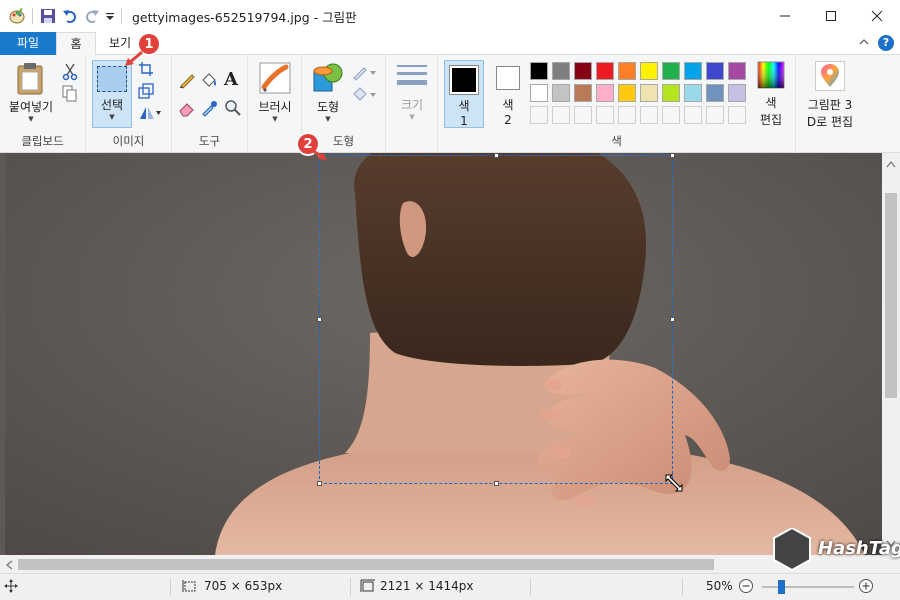  Describe the element at coordinates (209, 108) in the screenshot. I see `color-picker-icon` at that location.